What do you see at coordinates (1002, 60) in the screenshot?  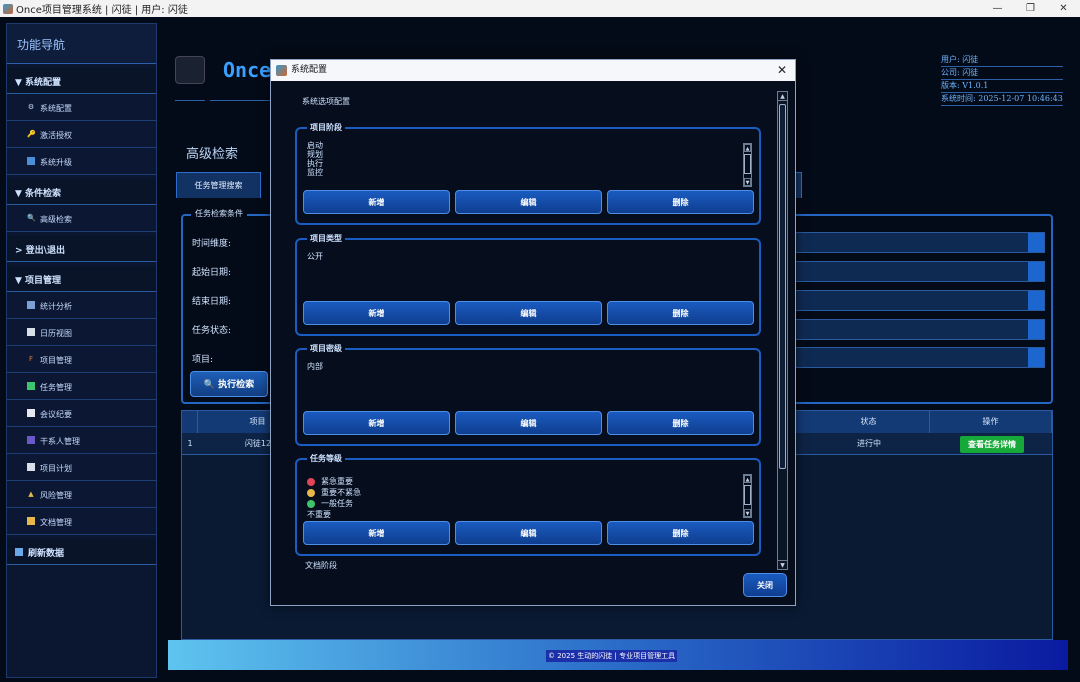 I see `user-label: 用户: 闪徒` at bounding box center [1002, 60].